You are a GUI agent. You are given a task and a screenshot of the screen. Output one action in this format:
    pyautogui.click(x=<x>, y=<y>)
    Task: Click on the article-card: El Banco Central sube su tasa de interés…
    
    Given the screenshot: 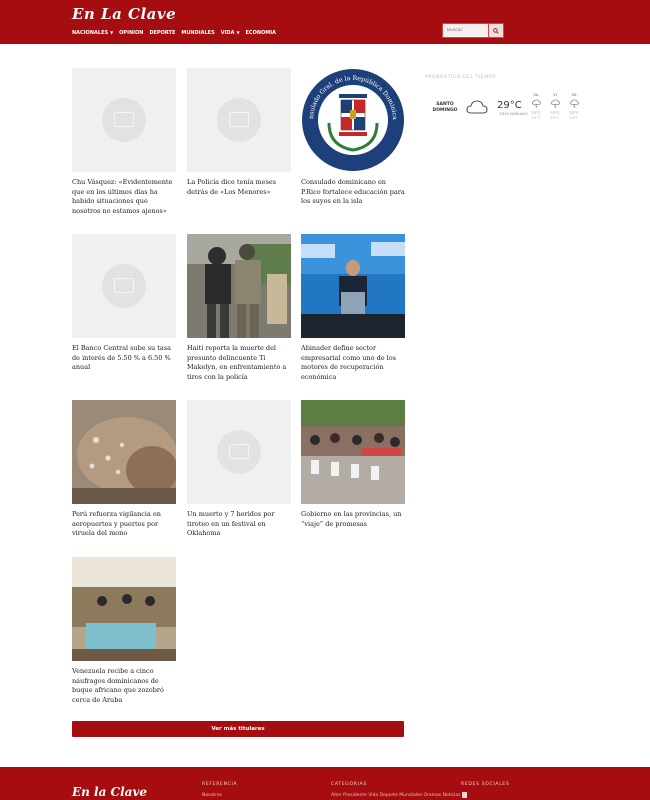 What is the action you would take?
    pyautogui.click(x=124, y=303)
    